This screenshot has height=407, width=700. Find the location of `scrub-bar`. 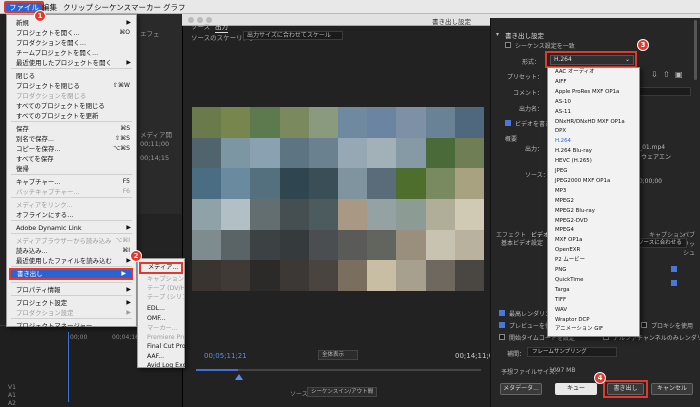

scrub-bar is located at coordinates (338, 370).